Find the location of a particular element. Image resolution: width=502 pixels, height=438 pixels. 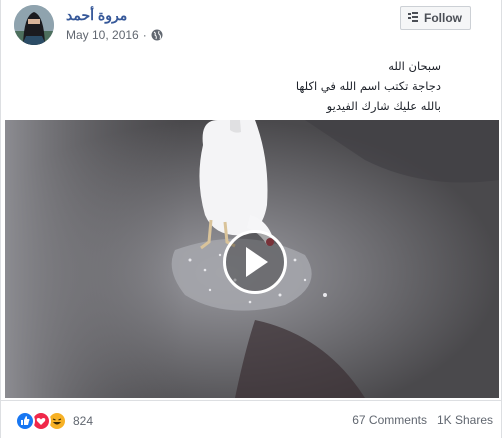

author-name: مروة أحمد is located at coordinates (96, 15).